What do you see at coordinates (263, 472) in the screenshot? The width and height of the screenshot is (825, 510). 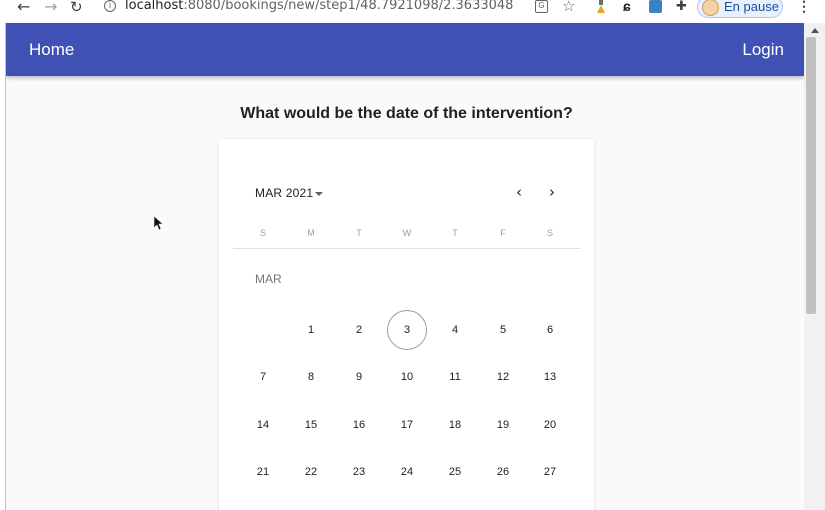 I see `day-cell: 21` at bounding box center [263, 472].